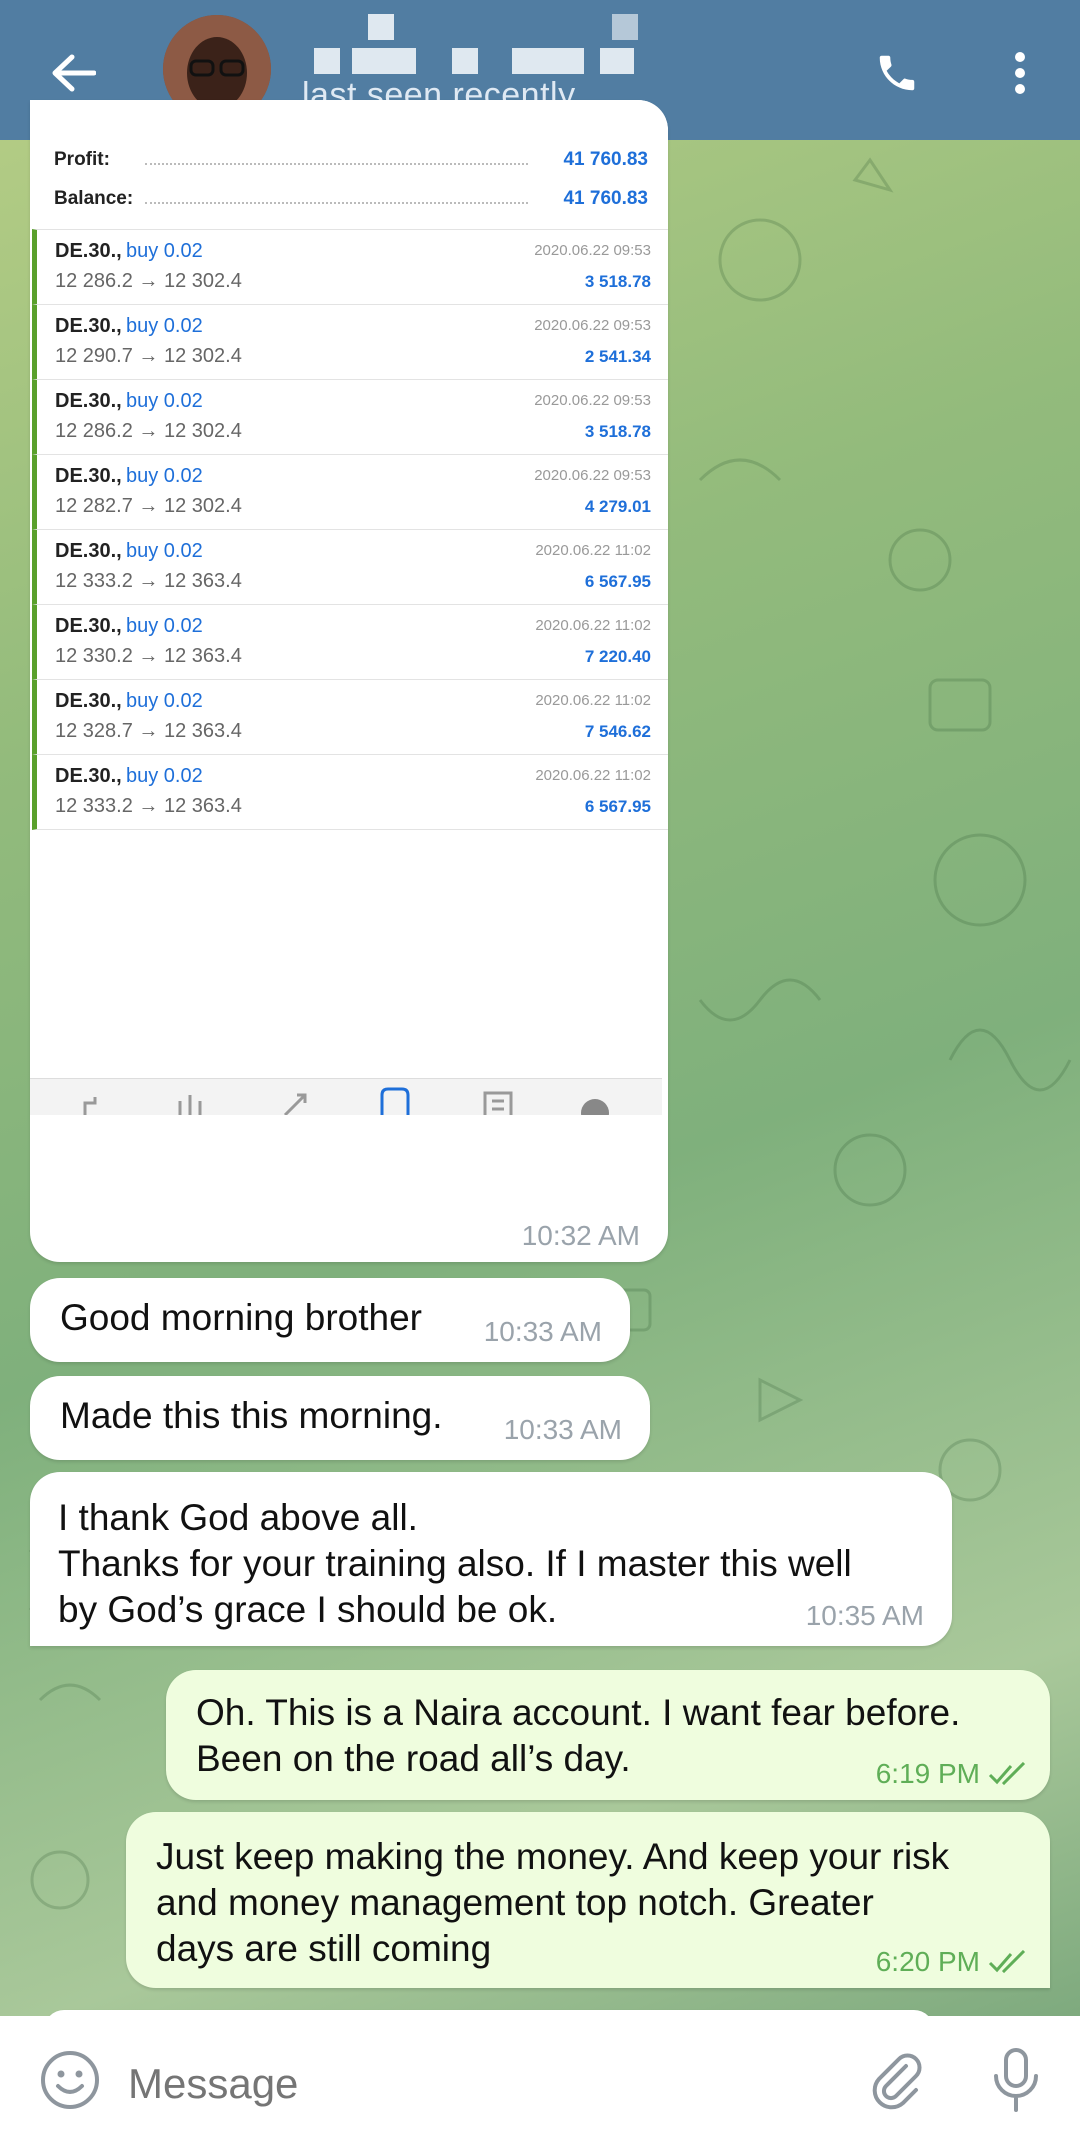 Image resolution: width=1080 pixels, height=2150 pixels. I want to click on incoming-message: Good morning brother 10:33 AM, so click(330, 1320).